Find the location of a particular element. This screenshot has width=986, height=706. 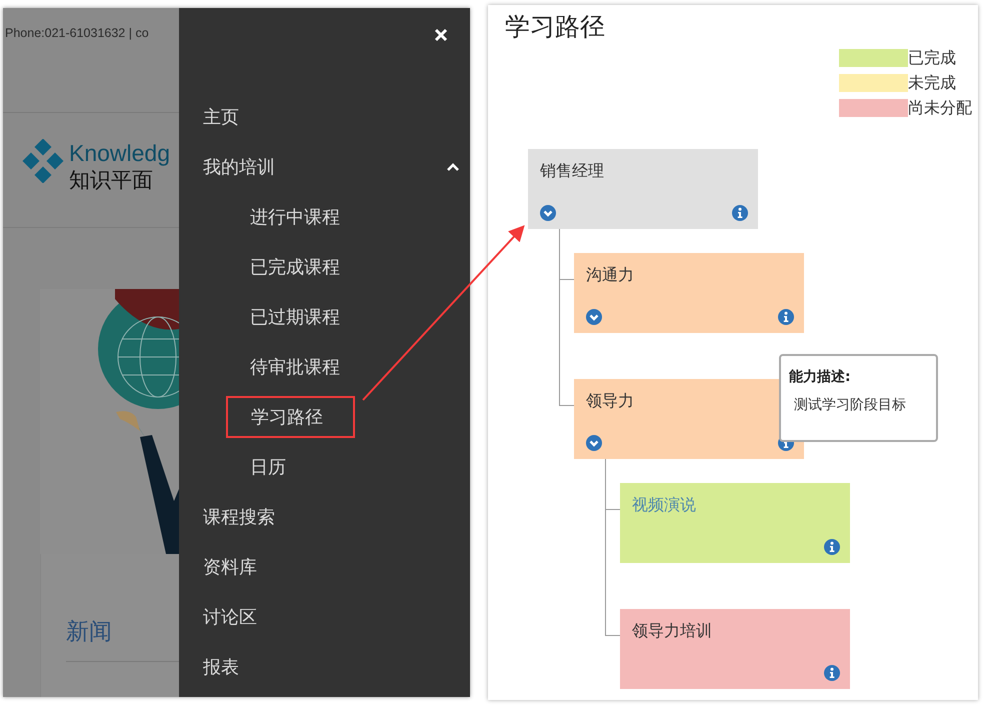

submenu-item: 学习路径 is located at coordinates (290, 417).